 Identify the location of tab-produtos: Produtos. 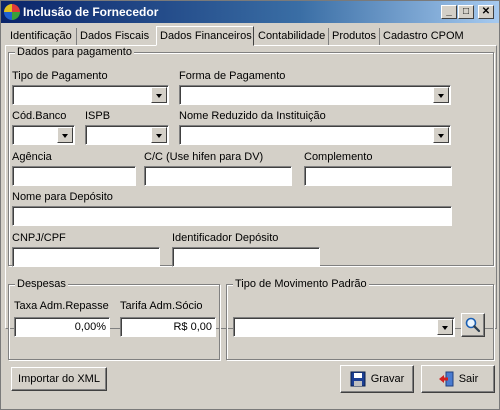
(354, 36).